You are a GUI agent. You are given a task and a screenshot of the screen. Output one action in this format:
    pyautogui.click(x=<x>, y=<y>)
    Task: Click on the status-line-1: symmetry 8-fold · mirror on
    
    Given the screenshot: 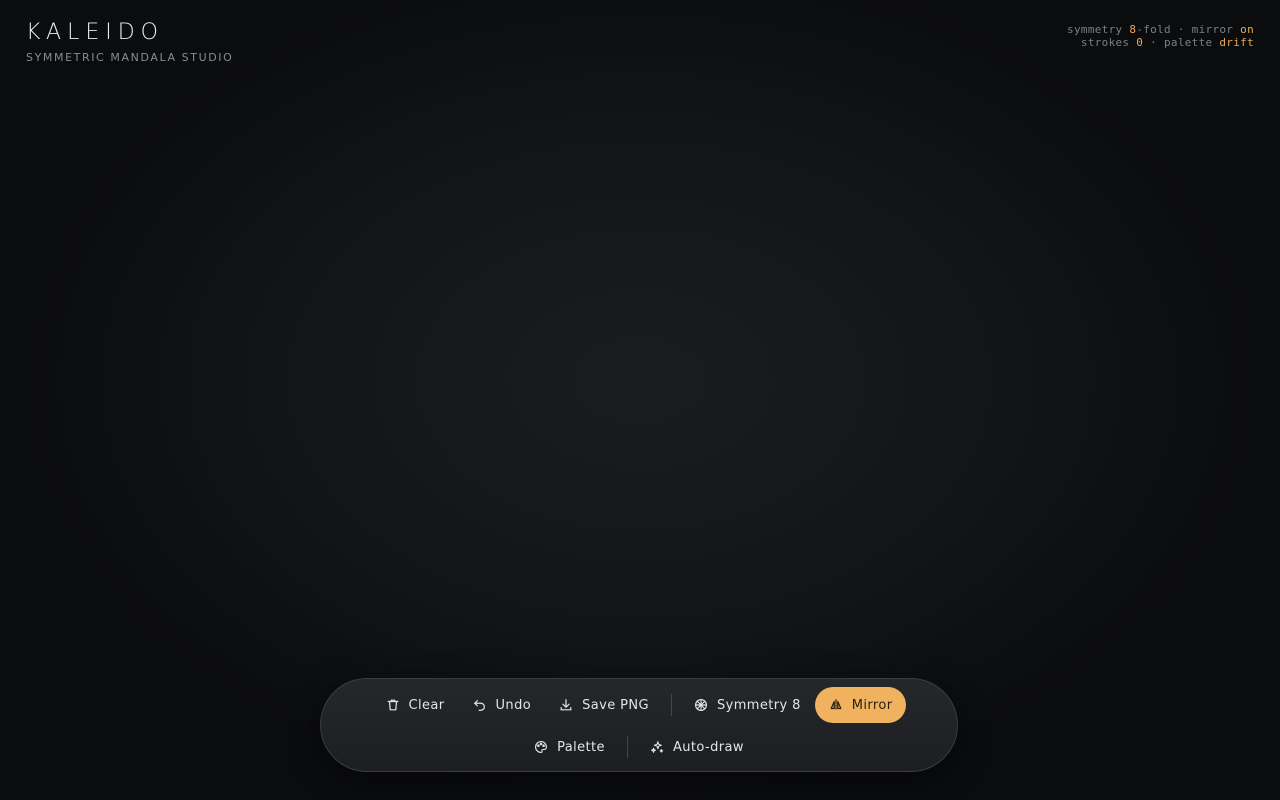 What is the action you would take?
    pyautogui.click(x=1160, y=29)
    